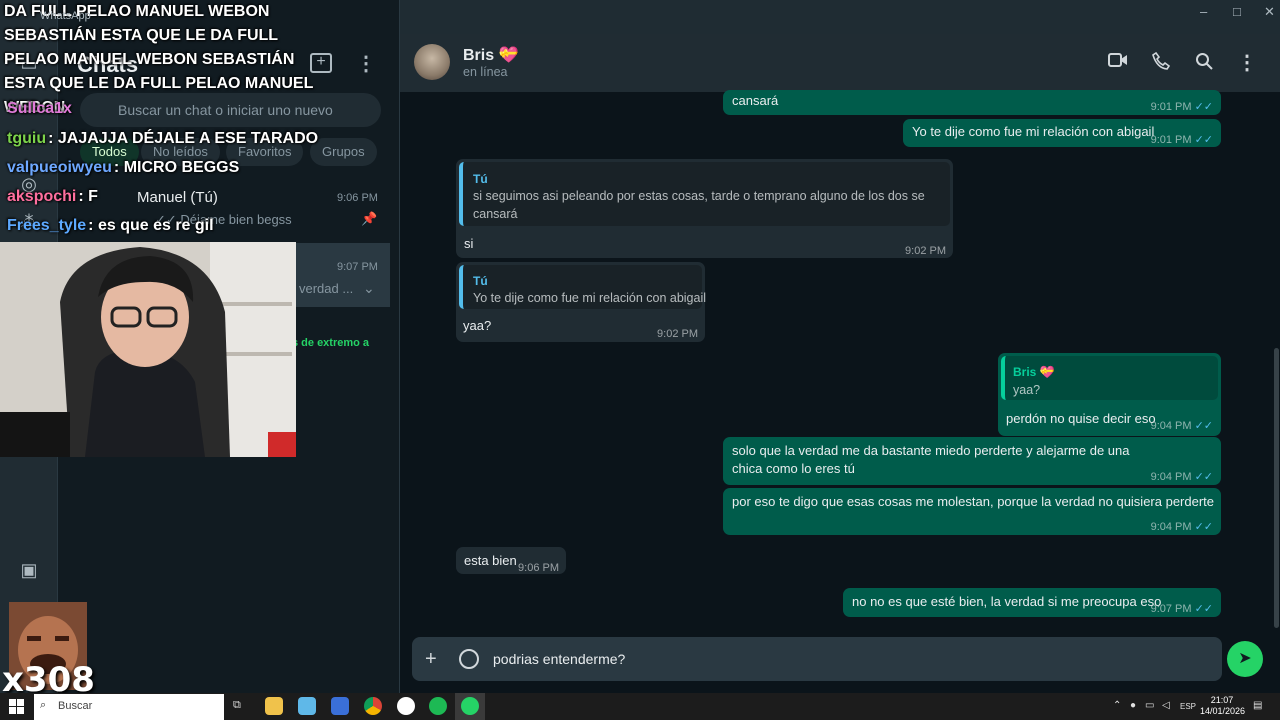 The height and width of the screenshot is (720, 1280). I want to click on spotify-icon, so click(438, 706).